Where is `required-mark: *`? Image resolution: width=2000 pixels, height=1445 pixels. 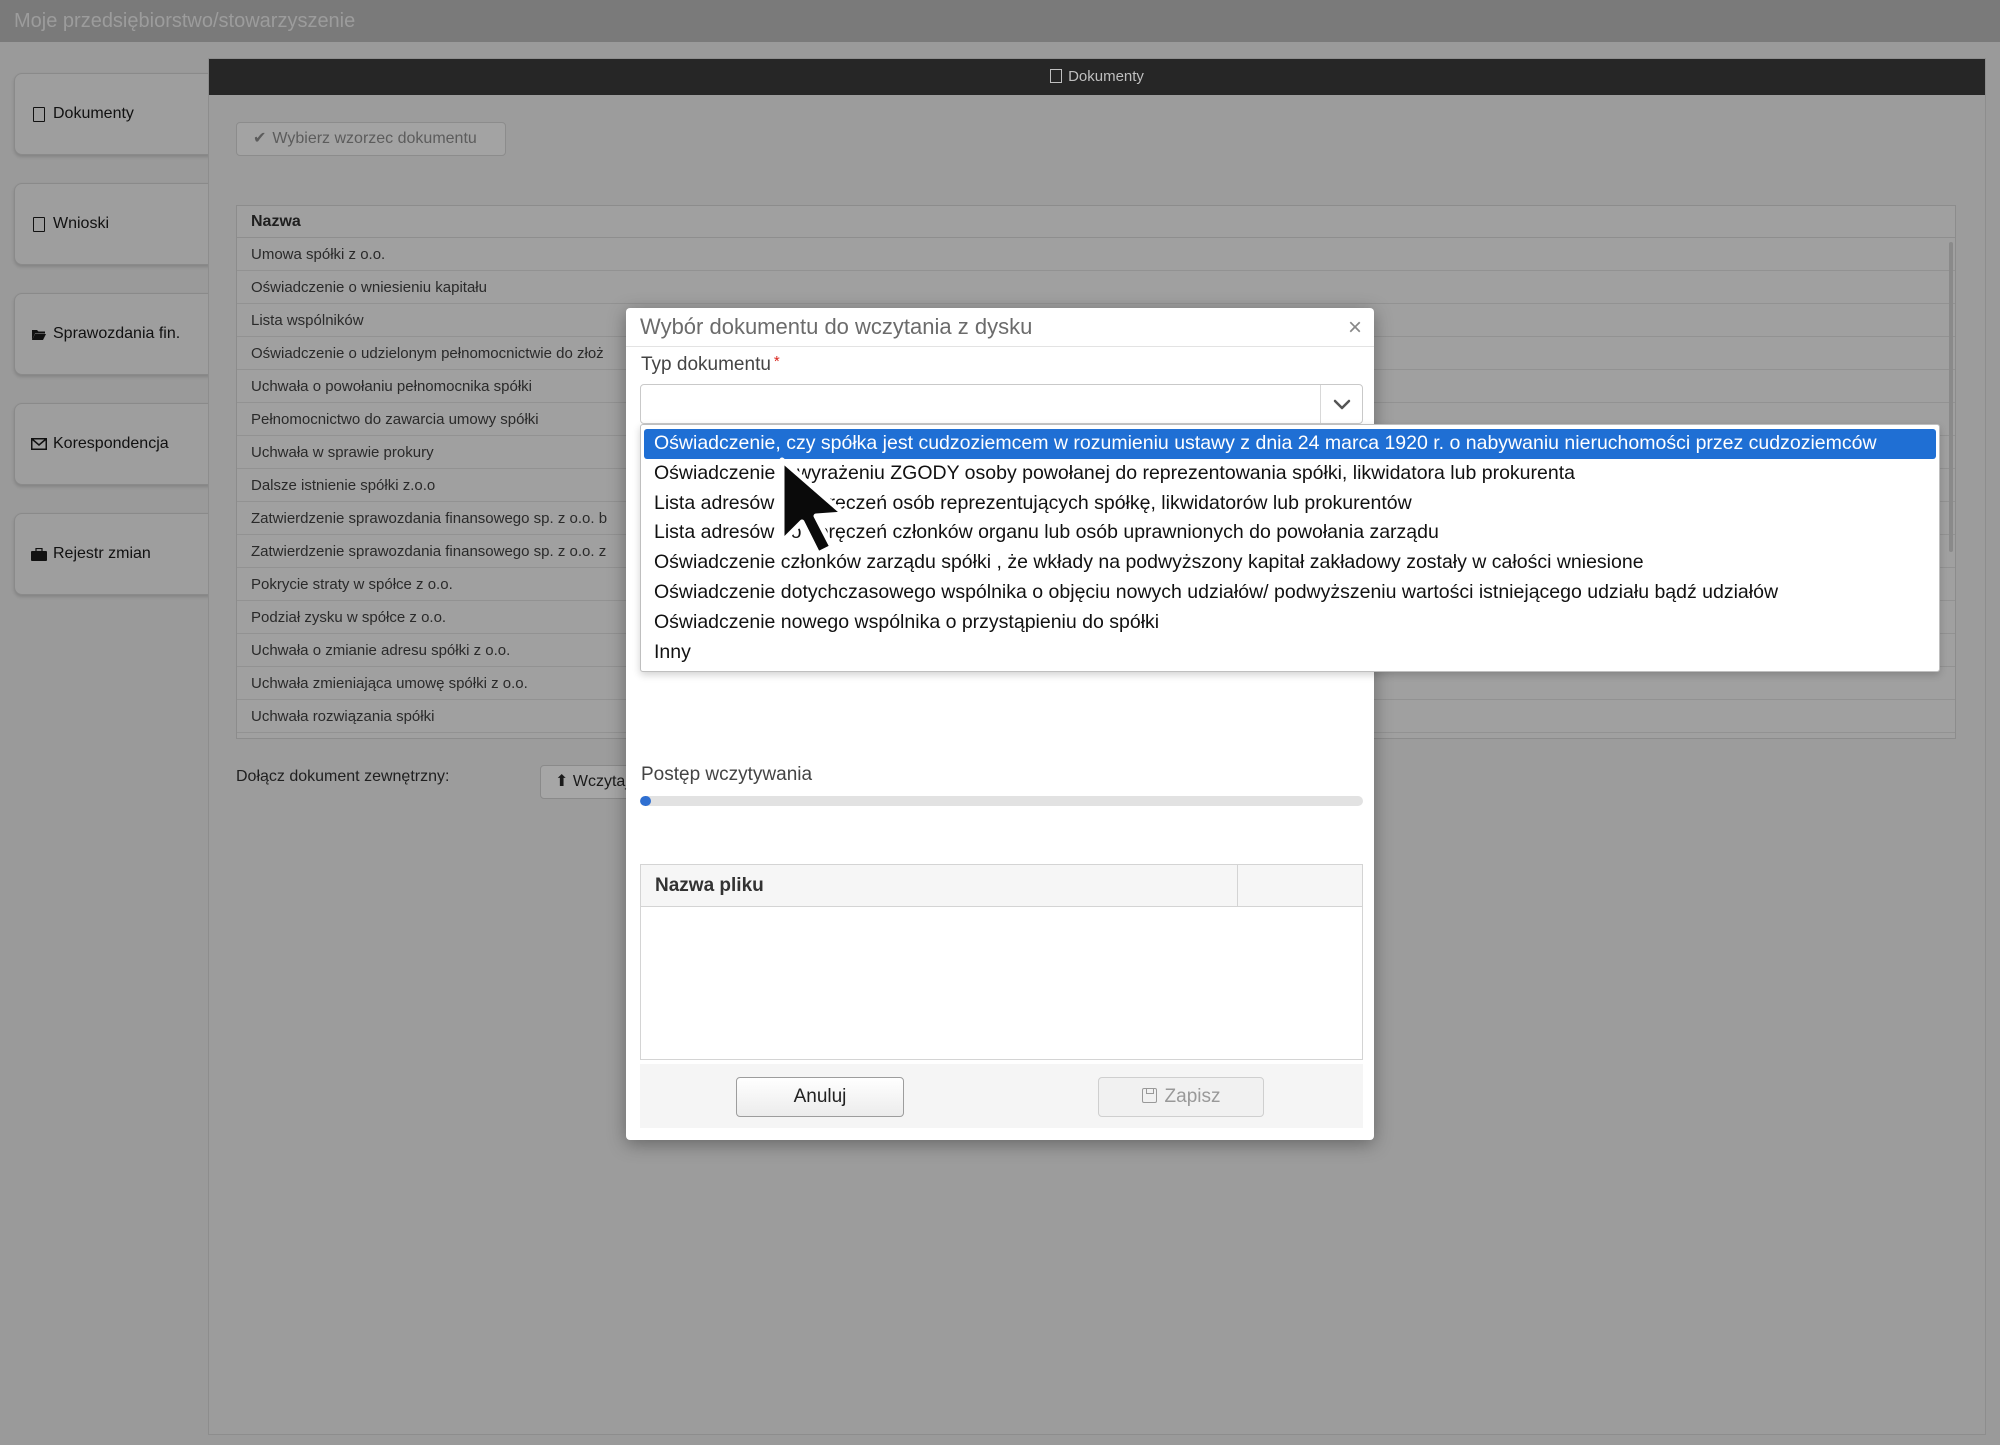 required-mark: * is located at coordinates (776, 361).